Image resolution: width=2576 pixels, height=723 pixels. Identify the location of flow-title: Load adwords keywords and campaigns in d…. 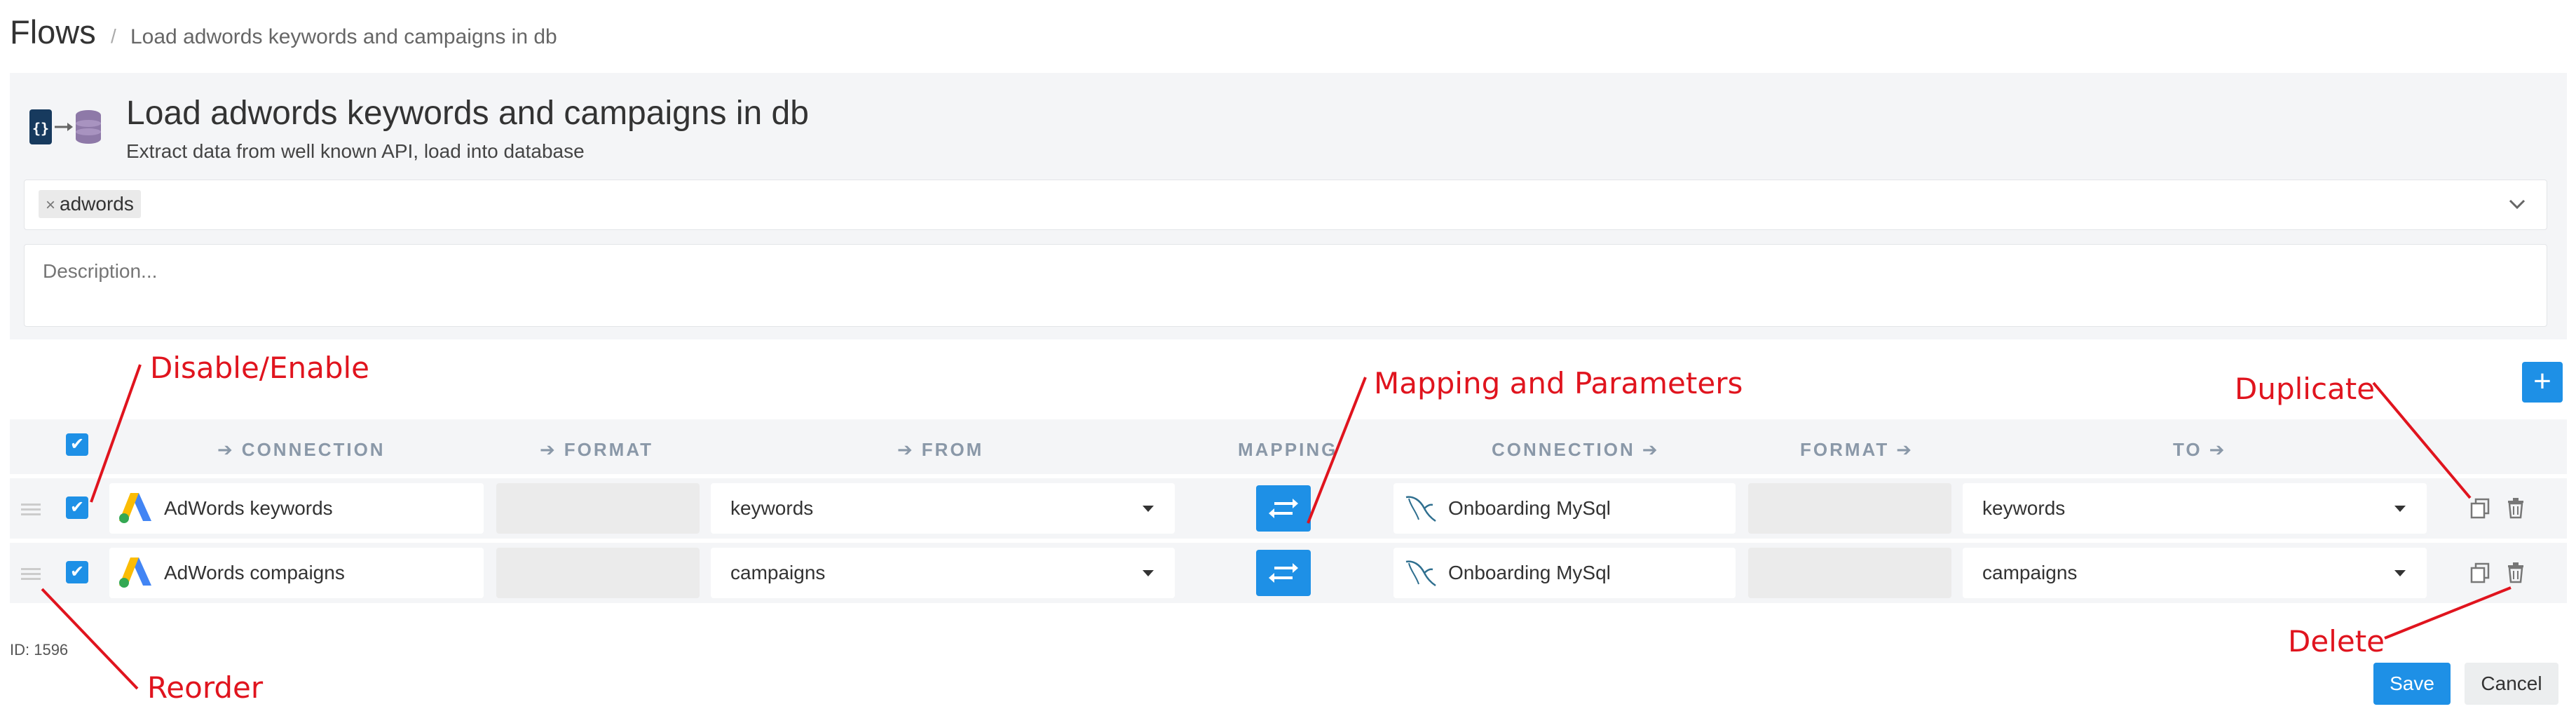
(467, 113).